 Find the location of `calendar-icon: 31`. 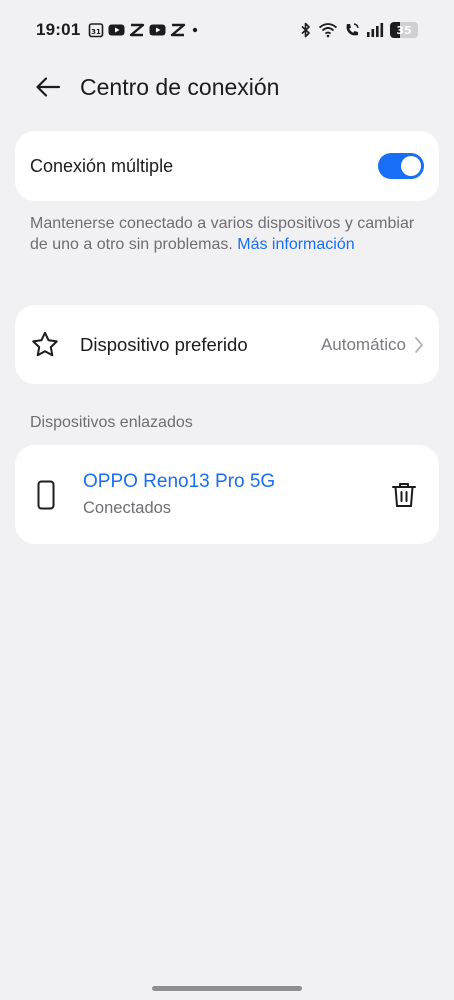

calendar-icon: 31 is located at coordinates (96, 30).